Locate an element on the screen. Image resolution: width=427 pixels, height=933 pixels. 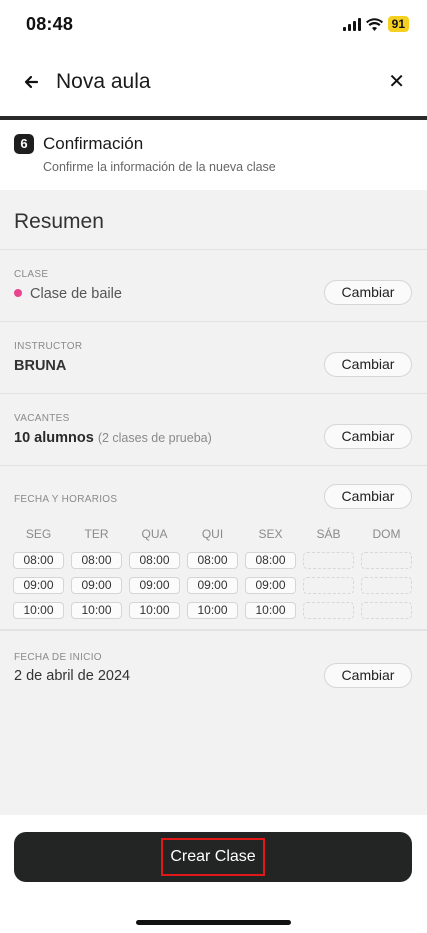
status-bar: 08:48 91 is located at coordinates (213, 24).